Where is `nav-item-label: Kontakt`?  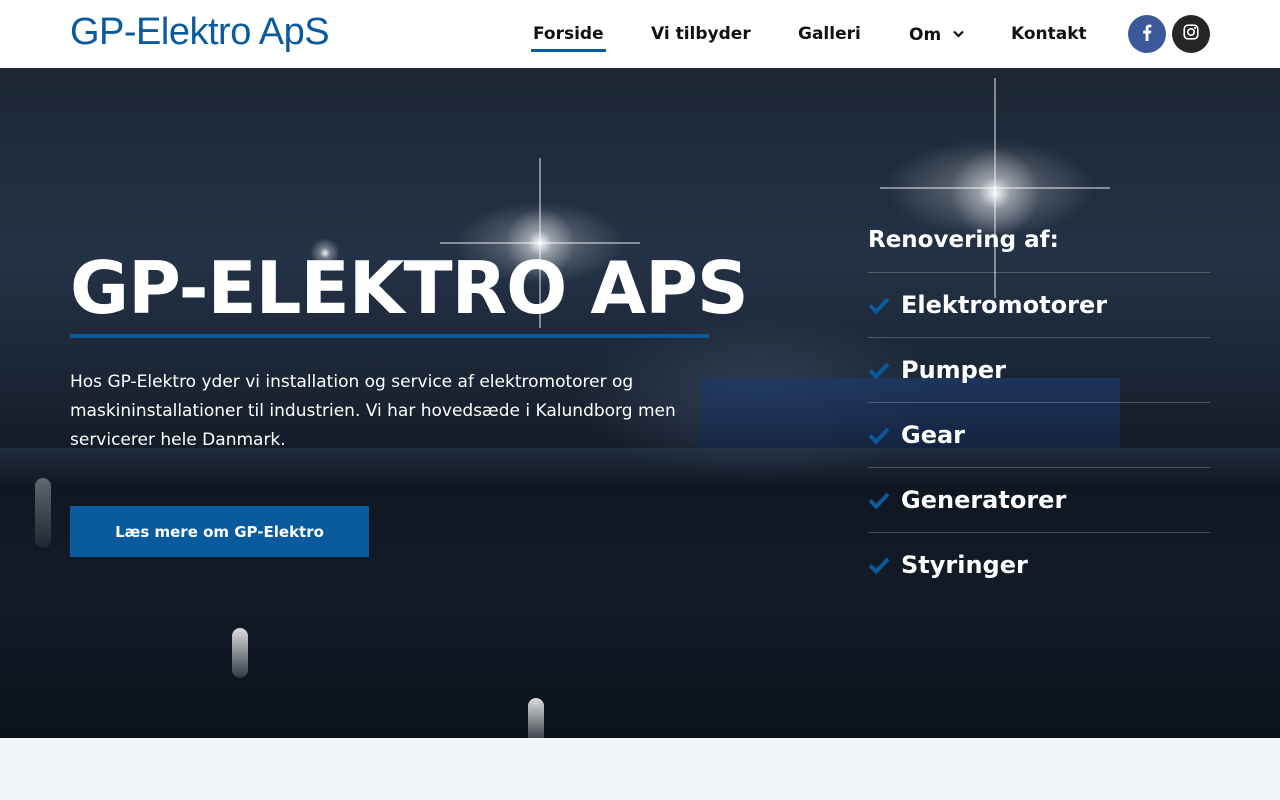 nav-item-label: Kontakt is located at coordinates (1049, 34).